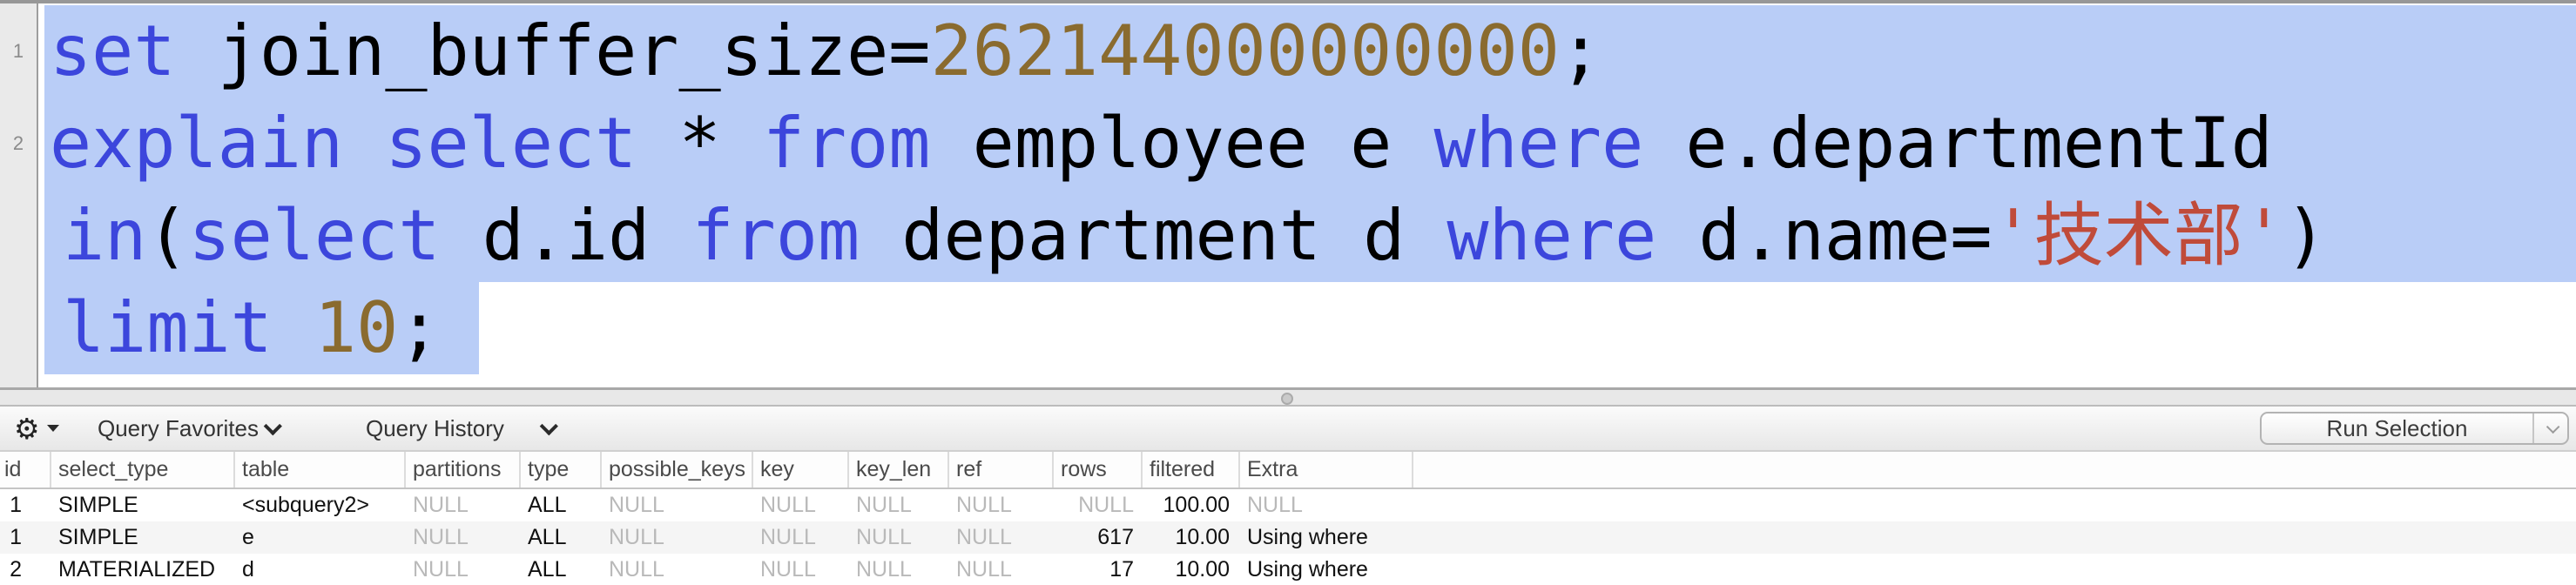 Image resolution: width=2576 pixels, height=585 pixels. What do you see at coordinates (168, 235) in the screenshot?
I see `code-token-plain: (` at bounding box center [168, 235].